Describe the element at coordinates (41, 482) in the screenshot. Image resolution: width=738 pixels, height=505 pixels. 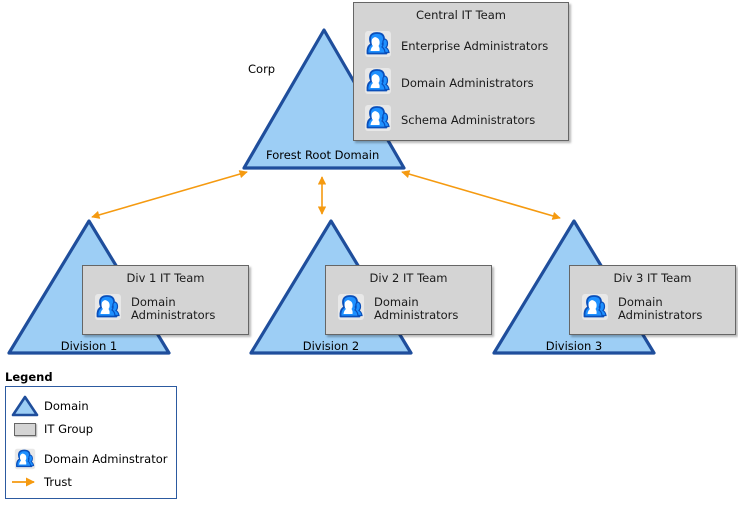
I see `legend-item-trust: Trust` at that location.